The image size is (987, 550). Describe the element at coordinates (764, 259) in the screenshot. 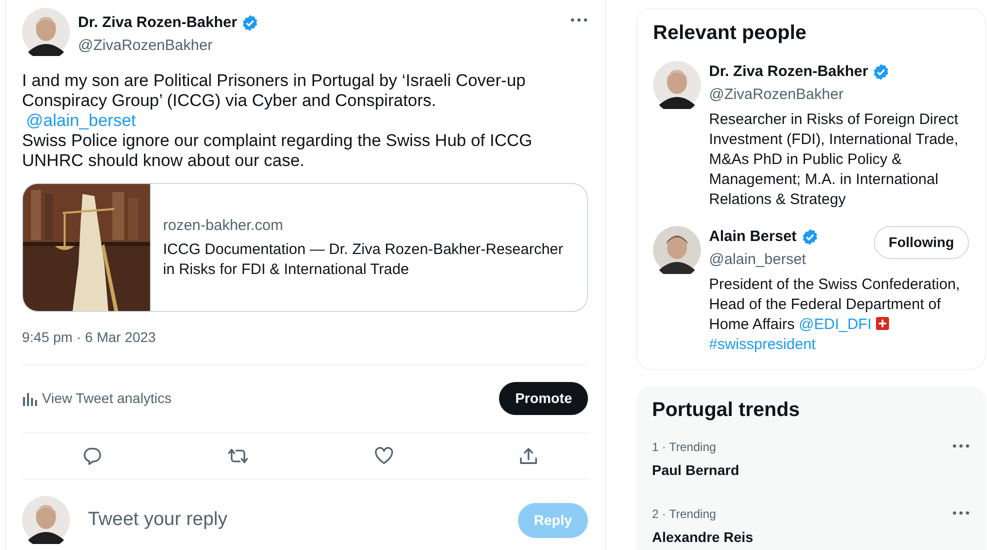

I see `user-handle: @alain_berset` at that location.